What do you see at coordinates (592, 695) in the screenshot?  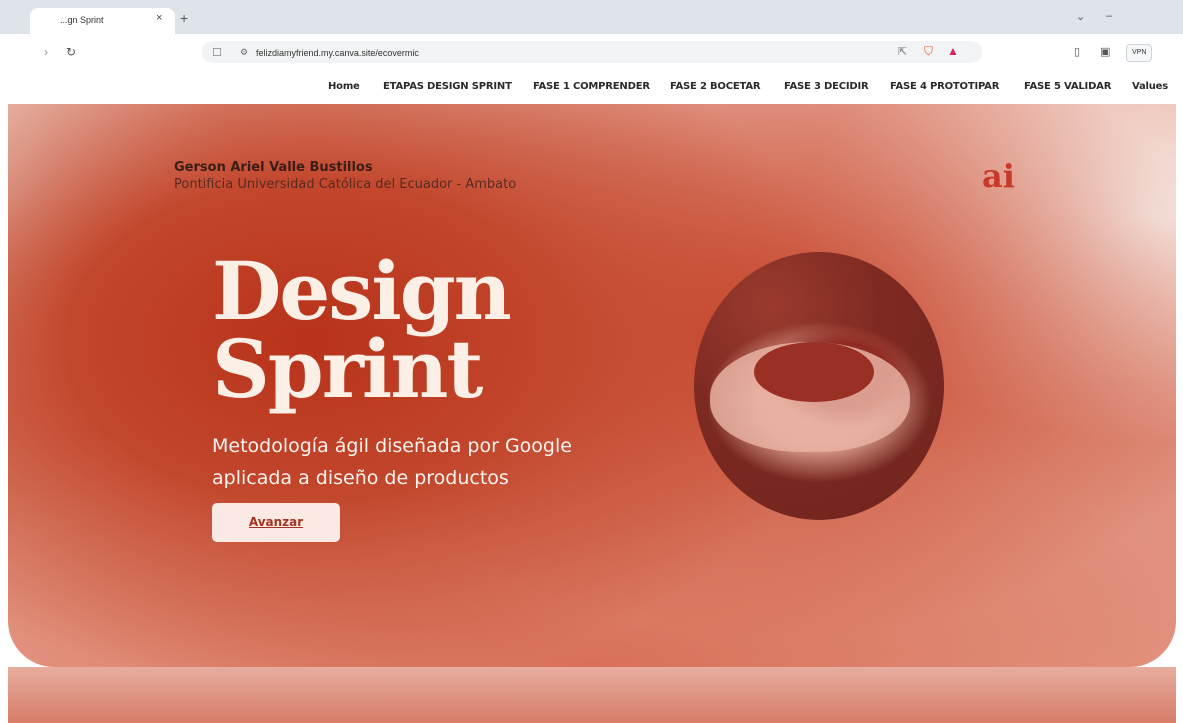 I see `next-section-preview` at bounding box center [592, 695].